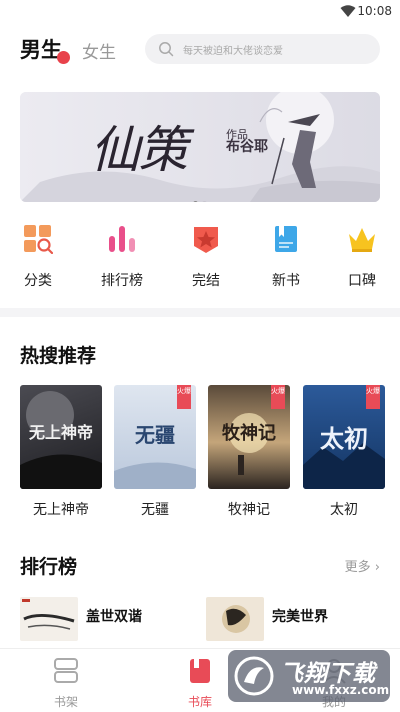  I want to click on status-time: 10:08, so click(374, 11).